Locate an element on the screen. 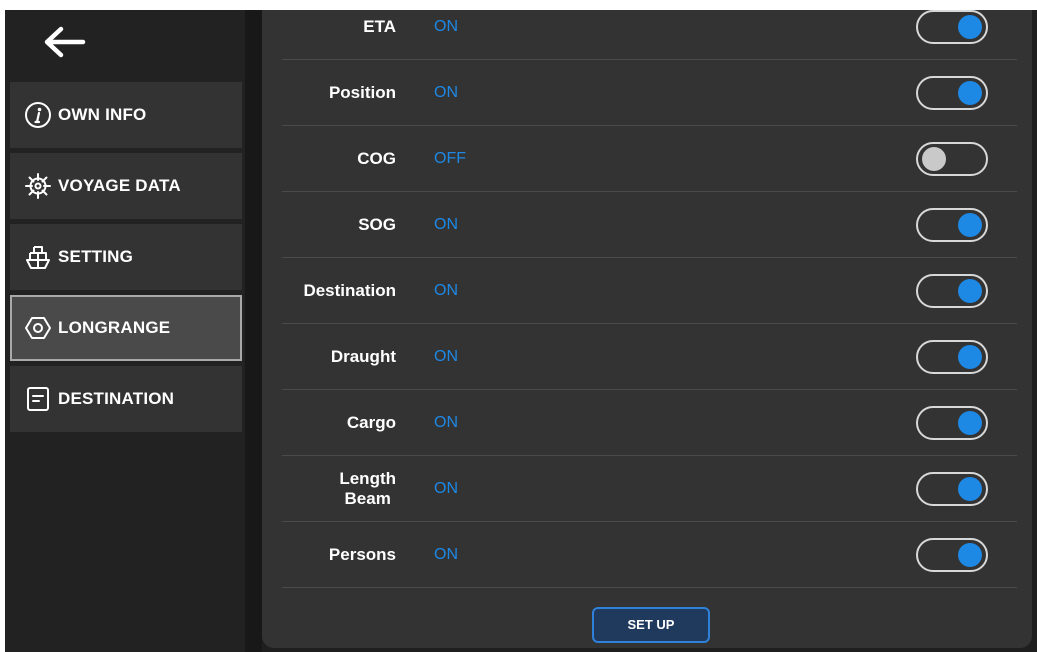  setting-row-destination: Destination ON is located at coordinates (647, 291).